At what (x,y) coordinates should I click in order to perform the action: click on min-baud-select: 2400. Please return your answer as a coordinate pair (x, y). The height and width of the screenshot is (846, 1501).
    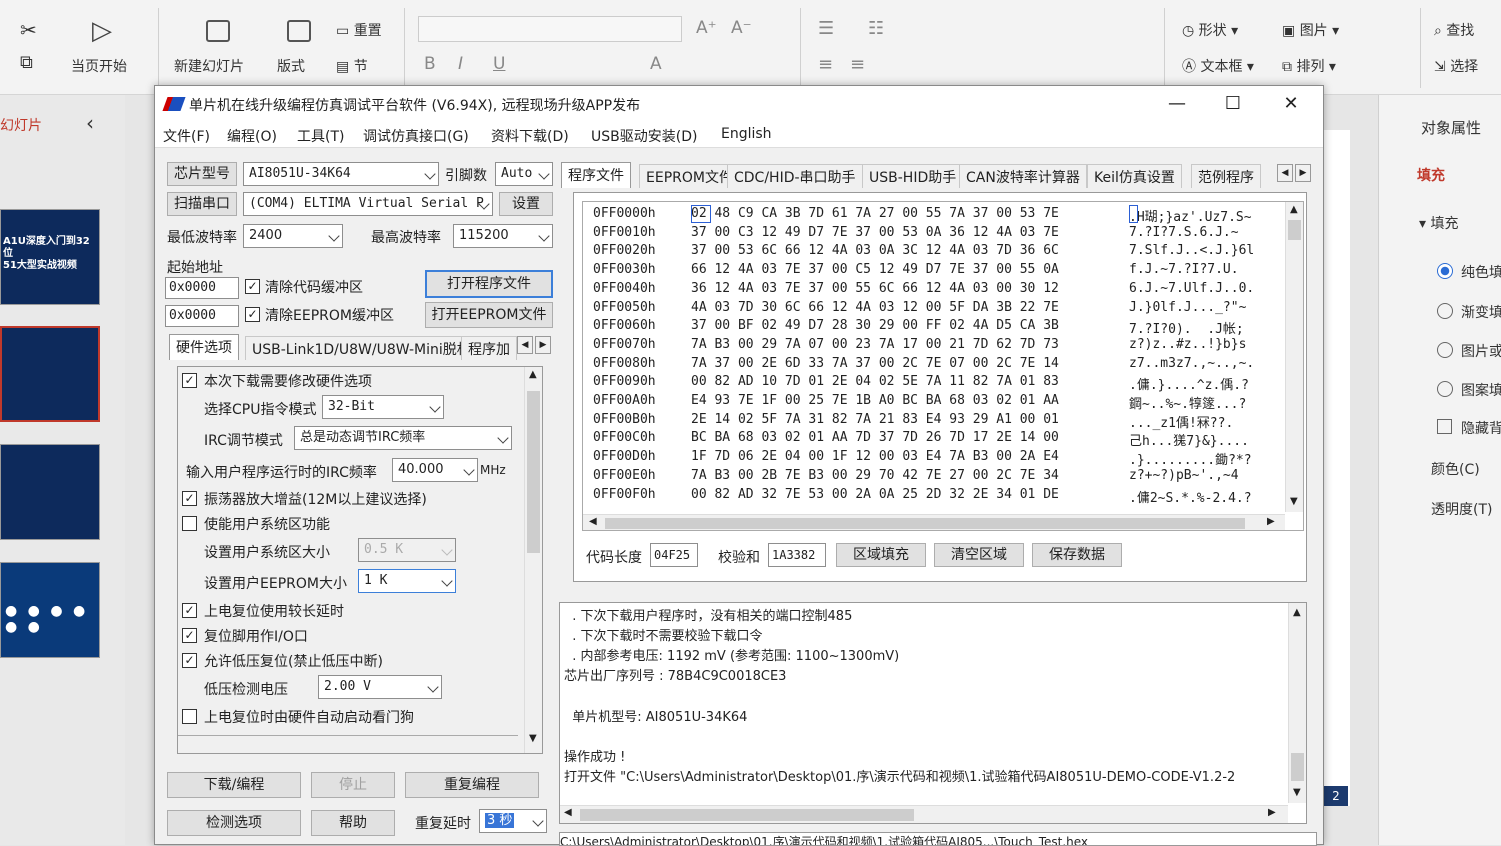
    Looking at the image, I should click on (293, 236).